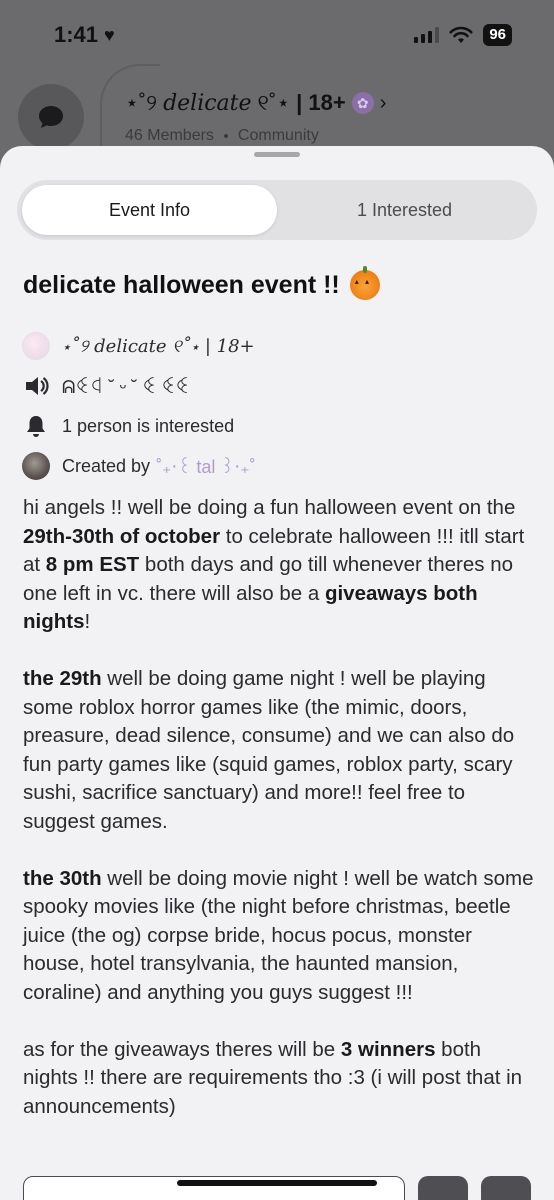 The image size is (554, 1200). Describe the element at coordinates (277, 346) in the screenshot. I see `event-server-row: ⋆˚୨ delicate ୧˚⋆ | 18+` at that location.